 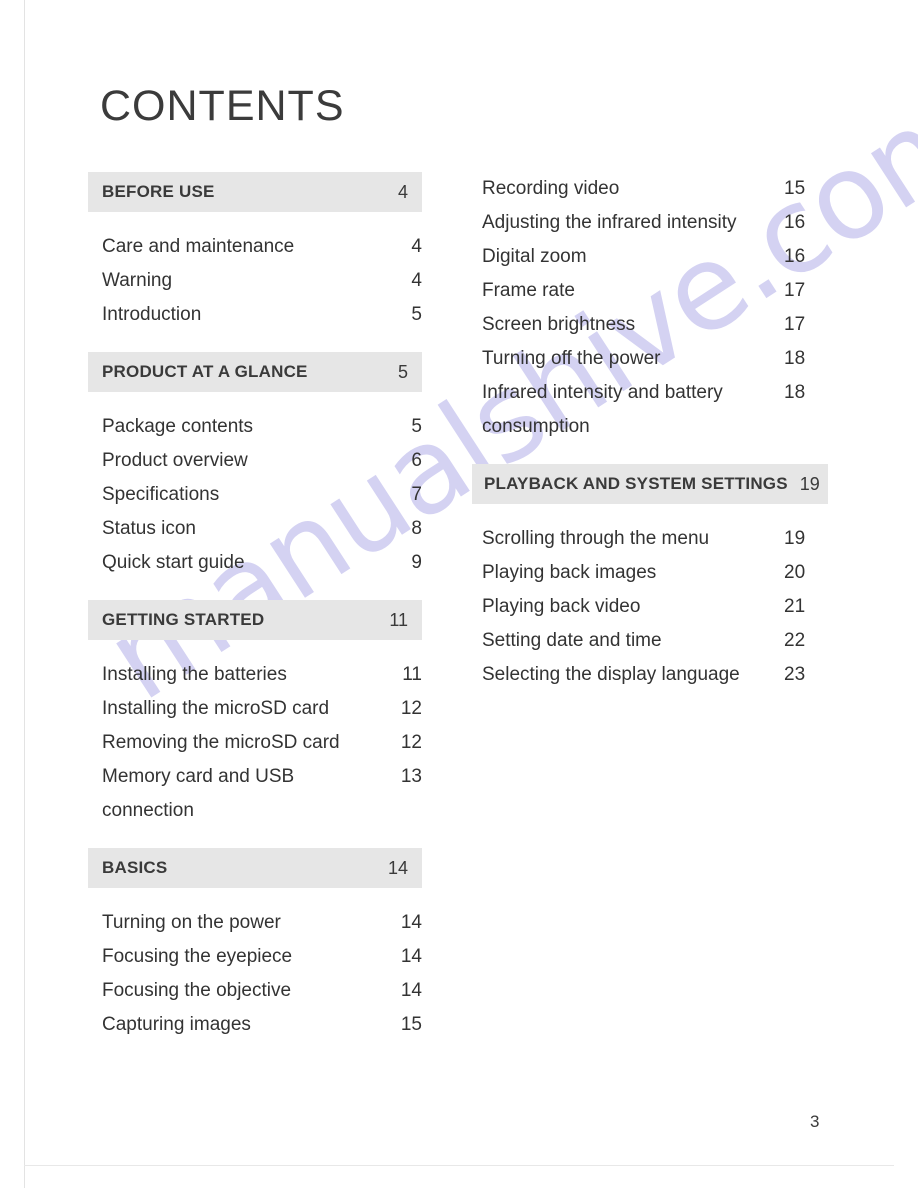 I want to click on toc-entry-title: Capturing images, so click(x=176, y=1024).